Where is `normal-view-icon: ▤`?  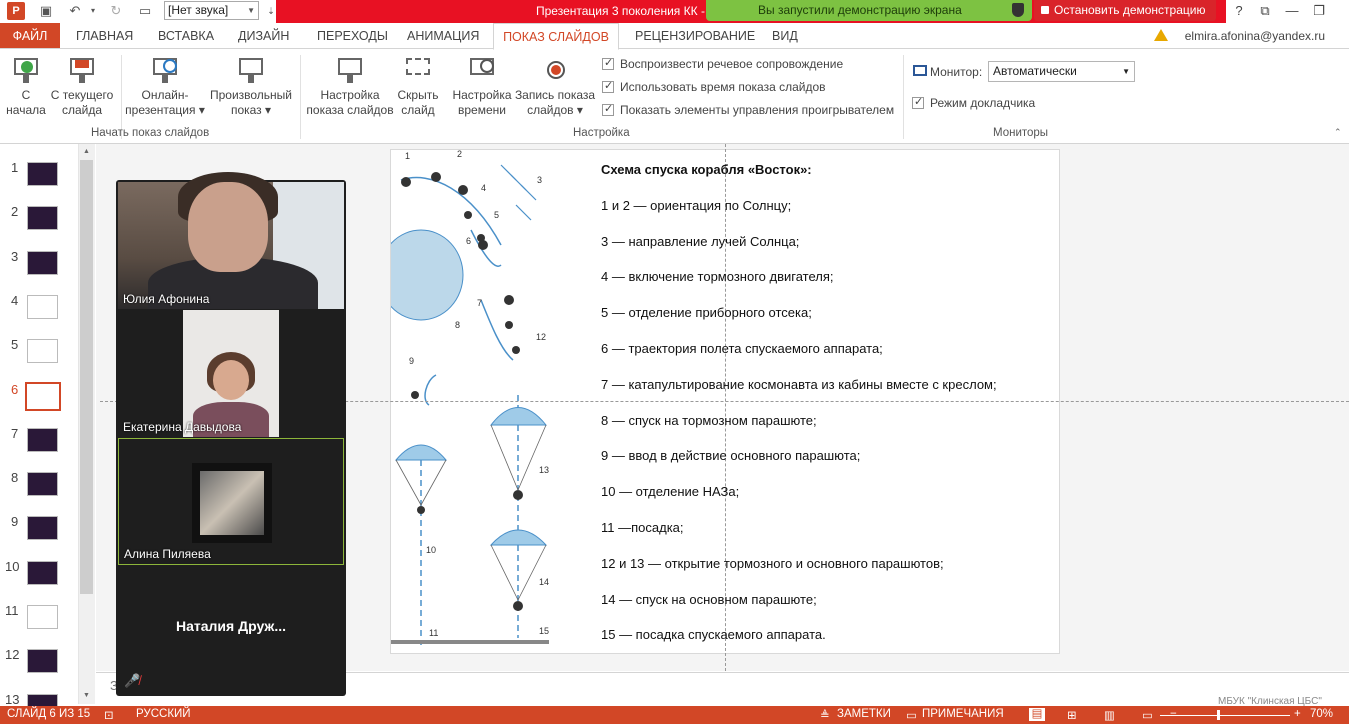
normal-view-icon: ▤ is located at coordinates (1037, 714).